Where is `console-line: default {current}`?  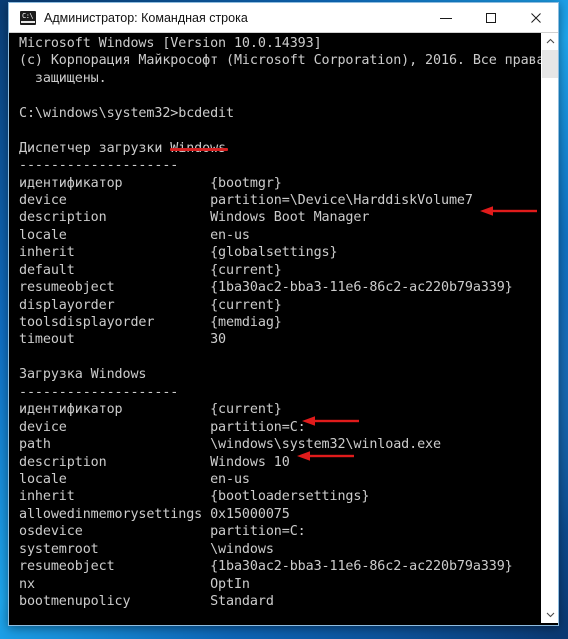
console-line: default {current} is located at coordinates (150, 270).